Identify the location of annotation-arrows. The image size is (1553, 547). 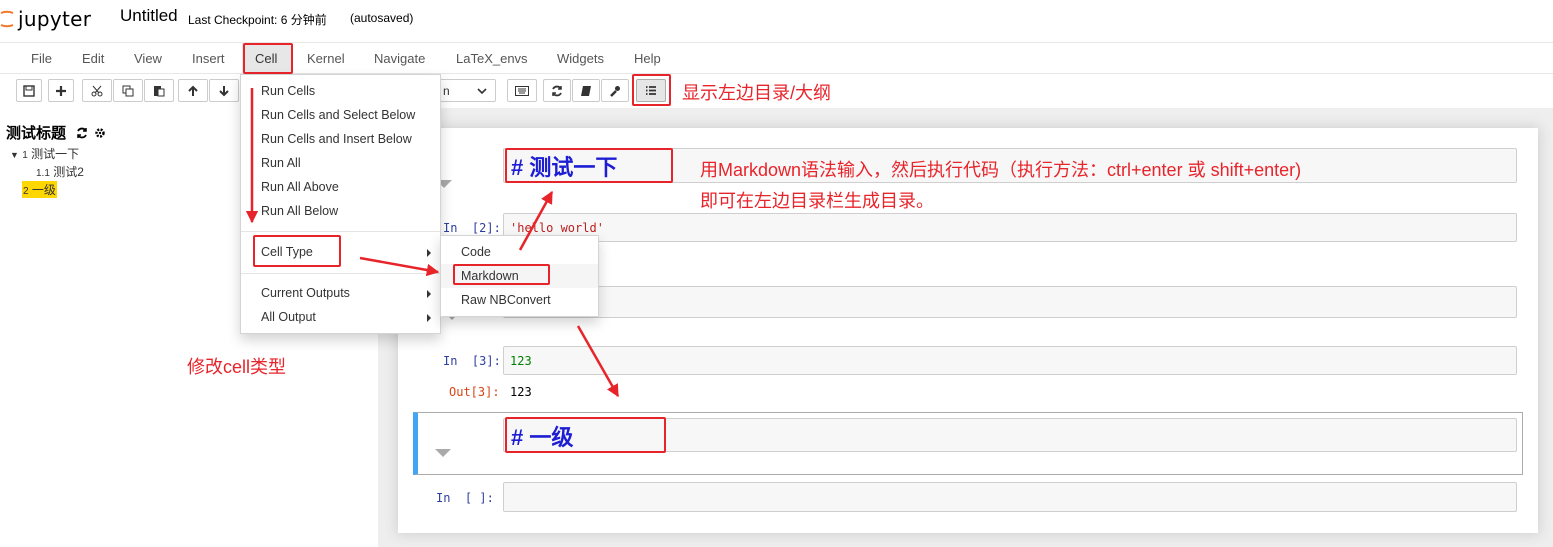
(432, 243).